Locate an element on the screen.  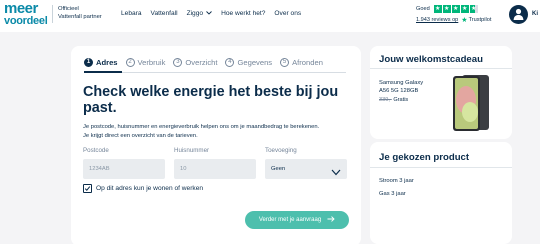
review-count-link: 1.943 reviews op is located at coordinates (437, 20).